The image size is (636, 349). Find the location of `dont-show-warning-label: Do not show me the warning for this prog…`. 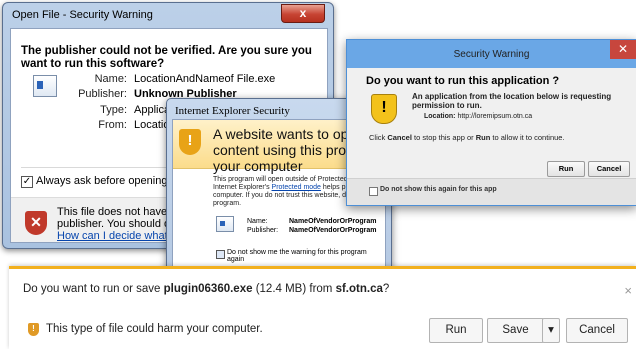

dont-show-warning-label: Do not show me the warning for this prog… is located at coordinates (297, 256).